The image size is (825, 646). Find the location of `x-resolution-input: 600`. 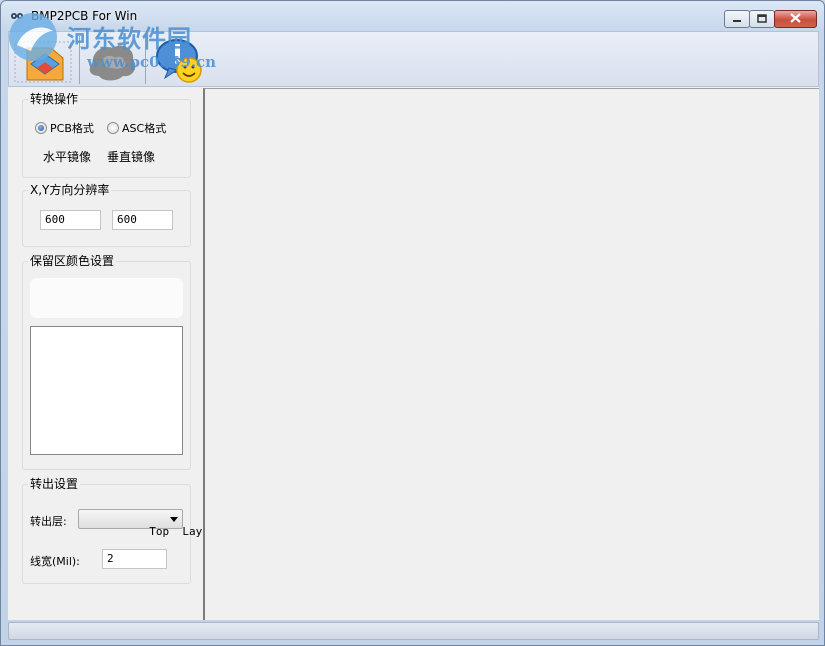

x-resolution-input: 600 is located at coordinates (70, 220).